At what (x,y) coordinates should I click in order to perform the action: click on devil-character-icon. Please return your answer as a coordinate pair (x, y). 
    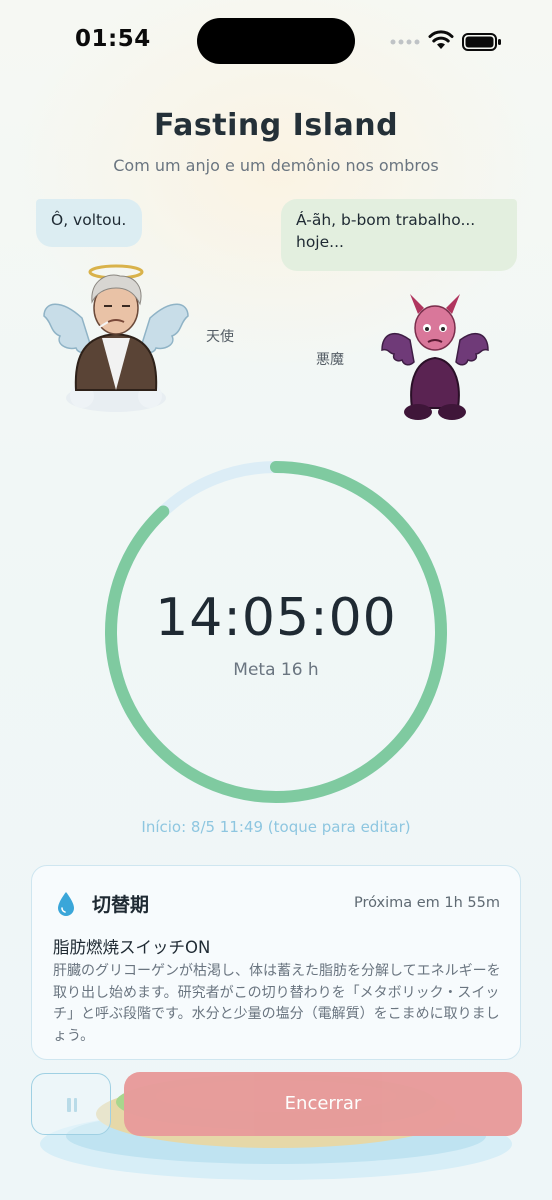
    Looking at the image, I should click on (435, 357).